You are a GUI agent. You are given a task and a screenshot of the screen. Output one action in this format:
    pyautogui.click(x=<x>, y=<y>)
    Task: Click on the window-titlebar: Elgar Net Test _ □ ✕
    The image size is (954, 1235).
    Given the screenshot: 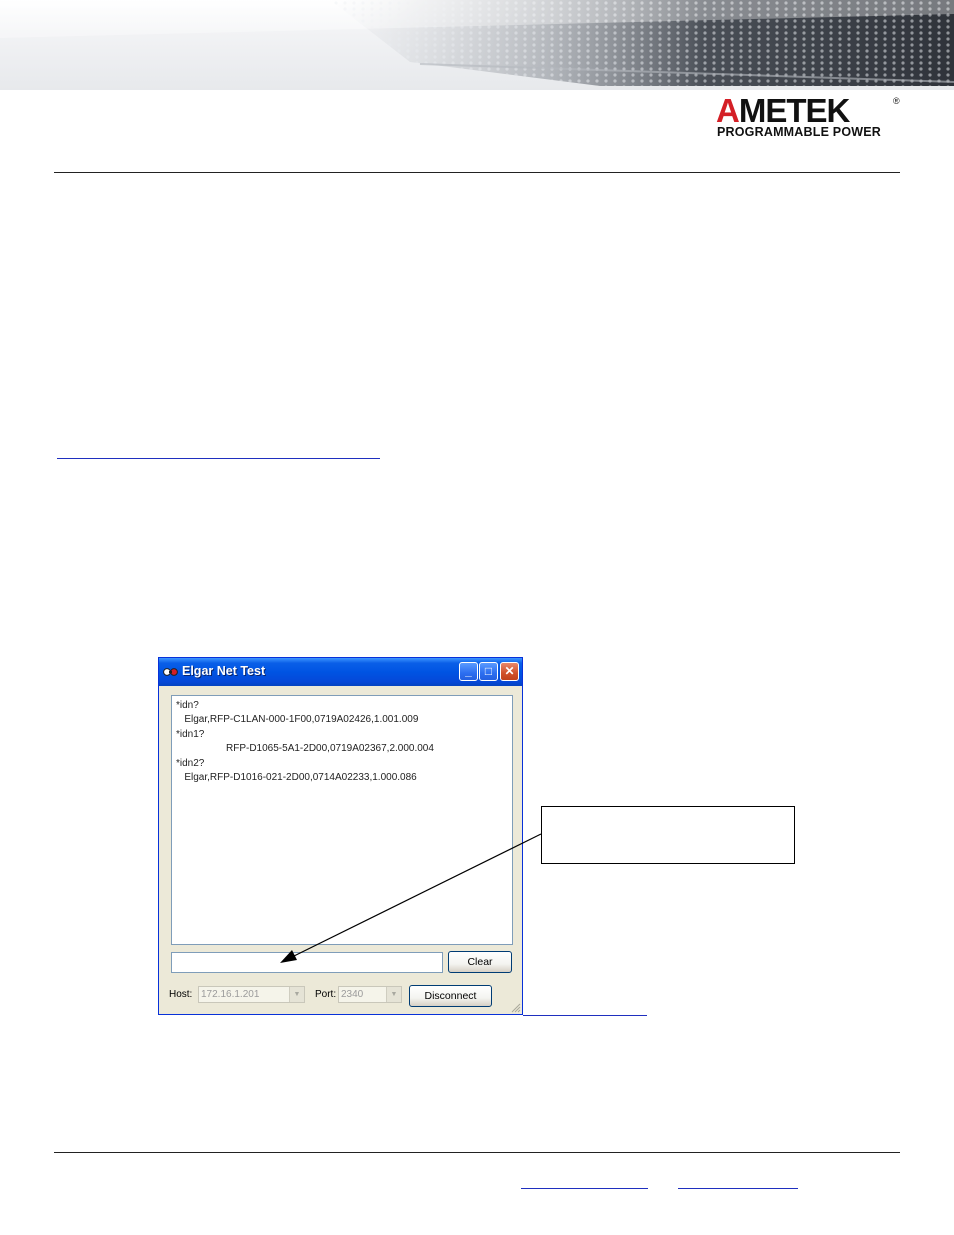 What is the action you would take?
    pyautogui.click(x=340, y=672)
    